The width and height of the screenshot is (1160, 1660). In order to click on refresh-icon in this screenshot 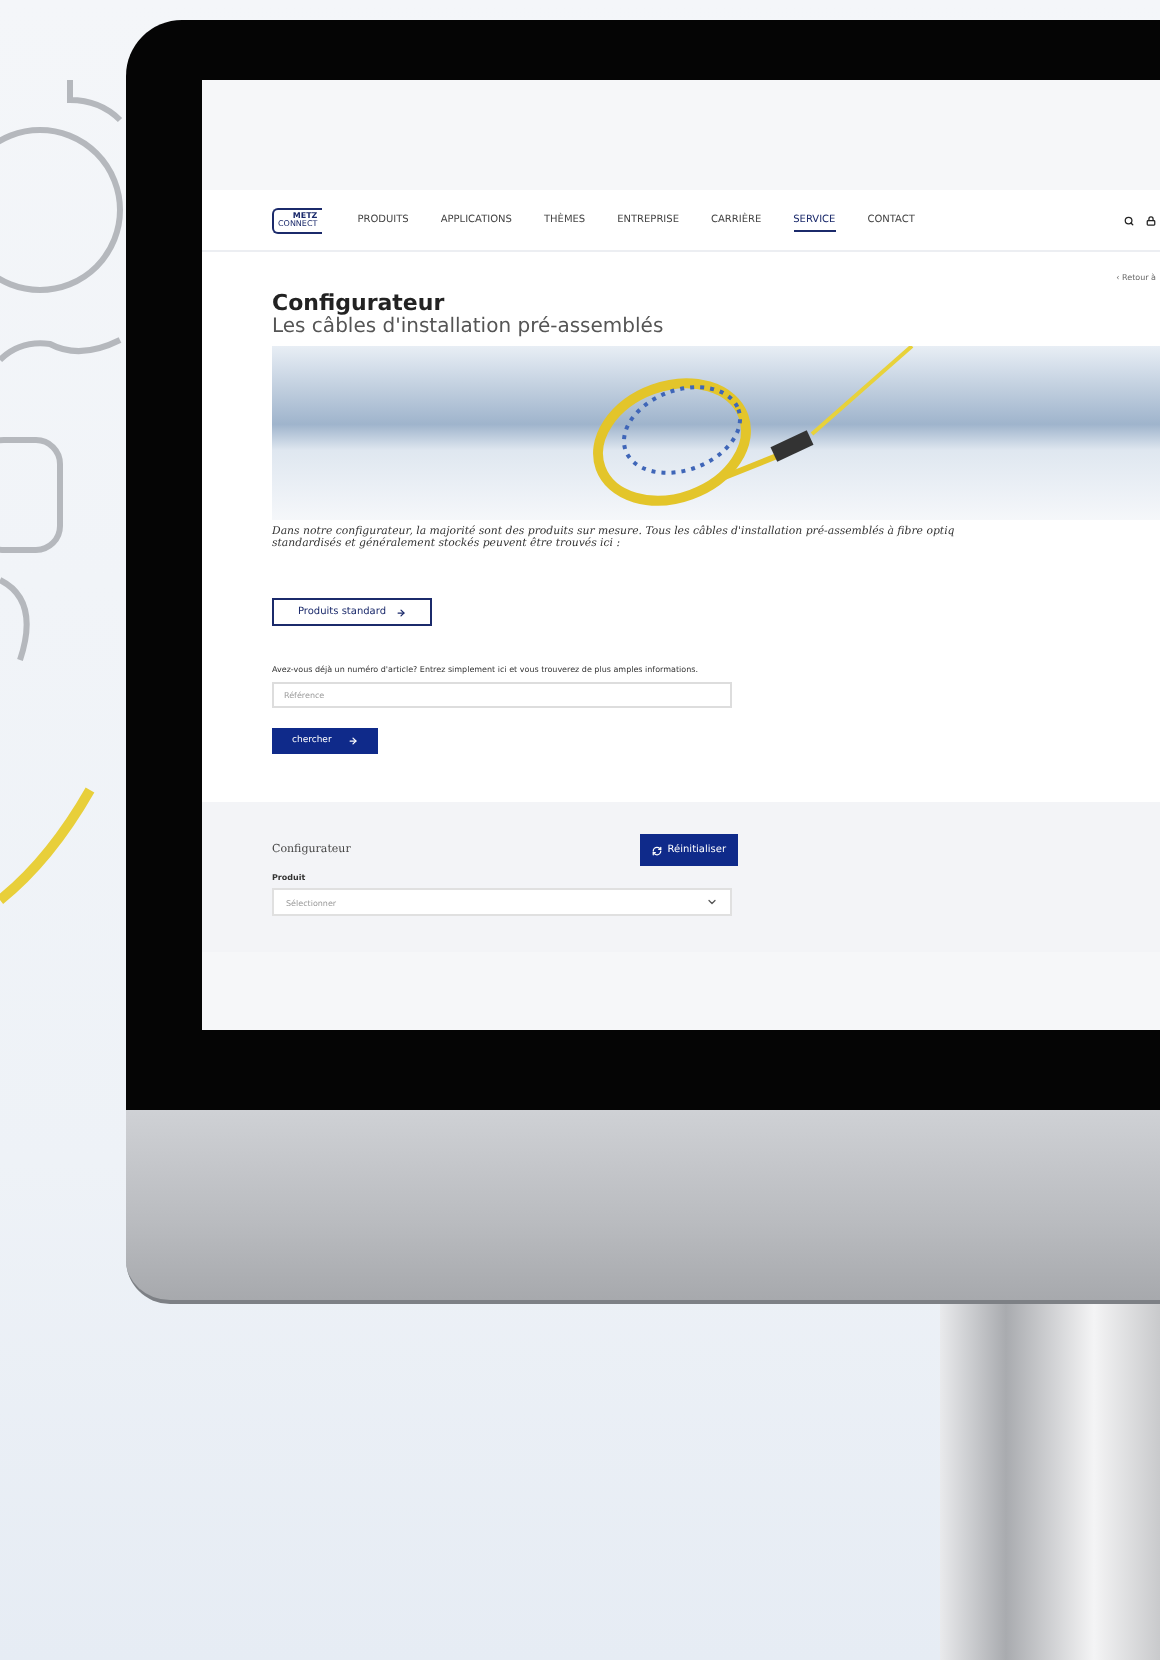, I will do `click(656, 850)`.